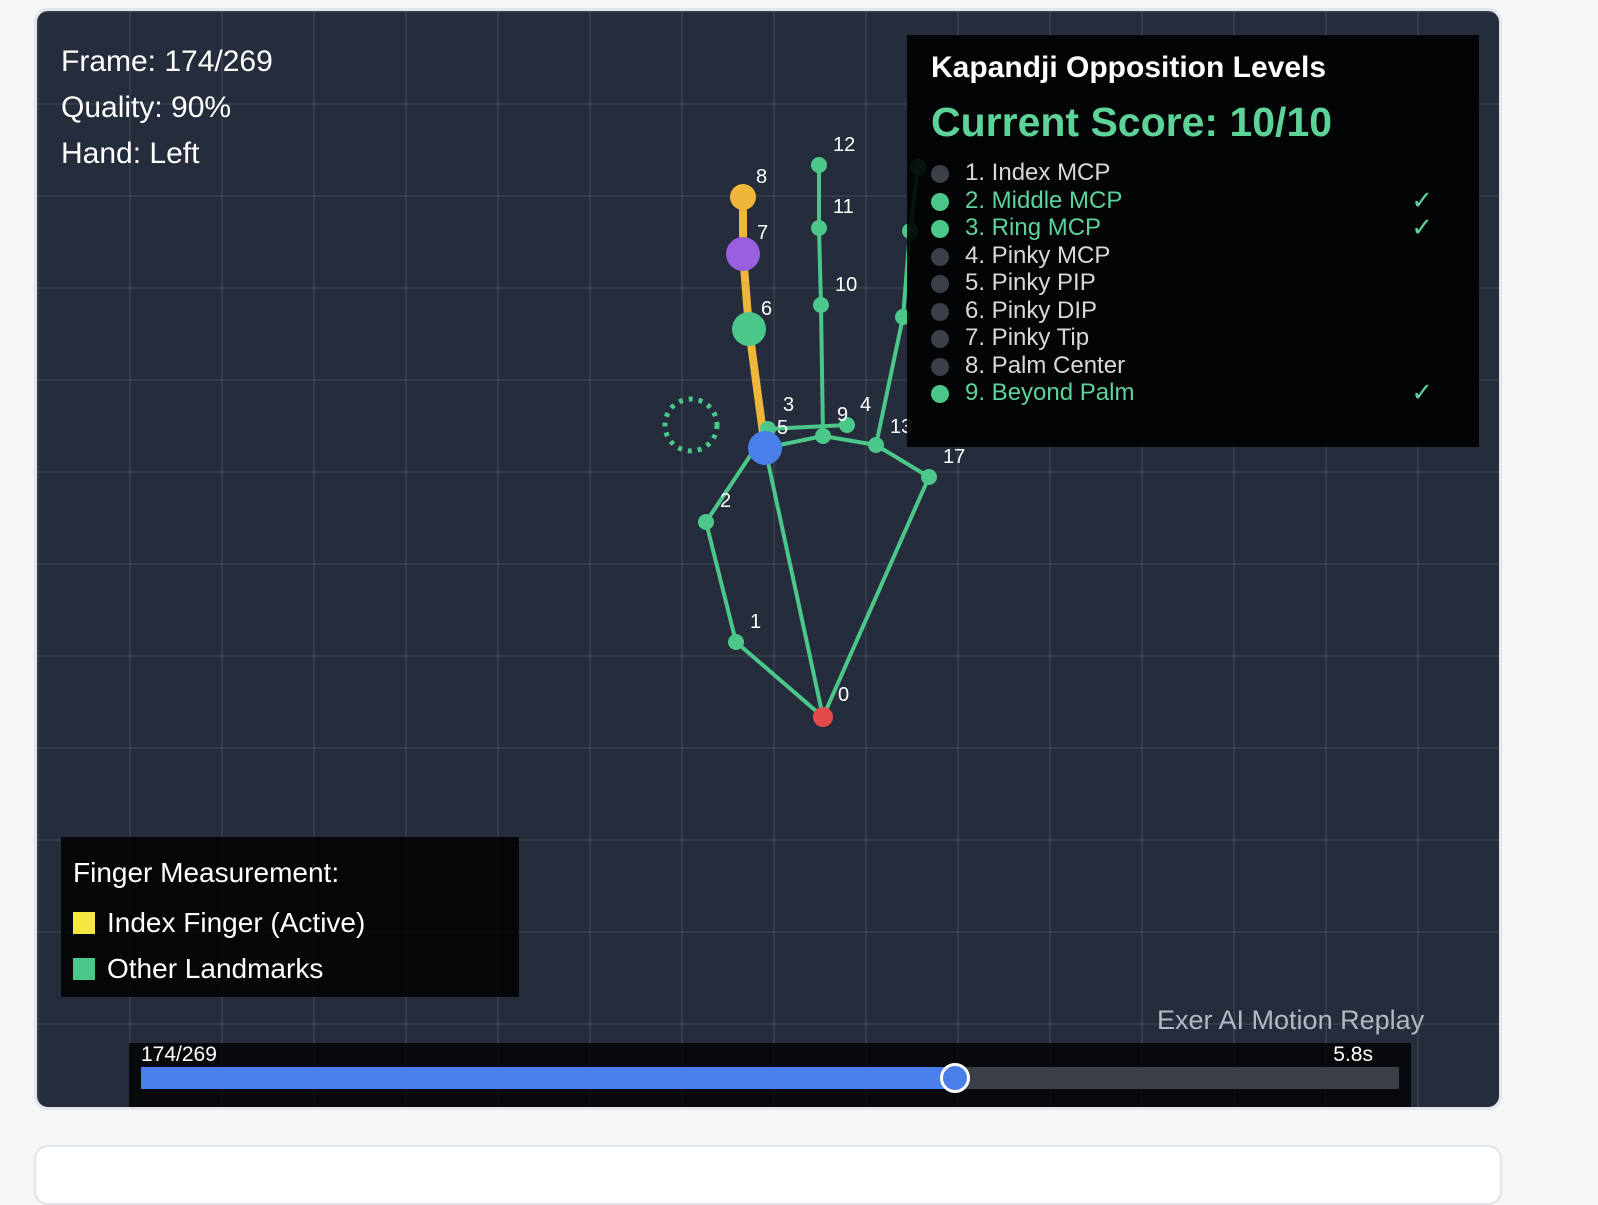 The image size is (1598, 1205). What do you see at coordinates (179, 1054) in the screenshot?
I see `timeline-frame-label: 174/269` at bounding box center [179, 1054].